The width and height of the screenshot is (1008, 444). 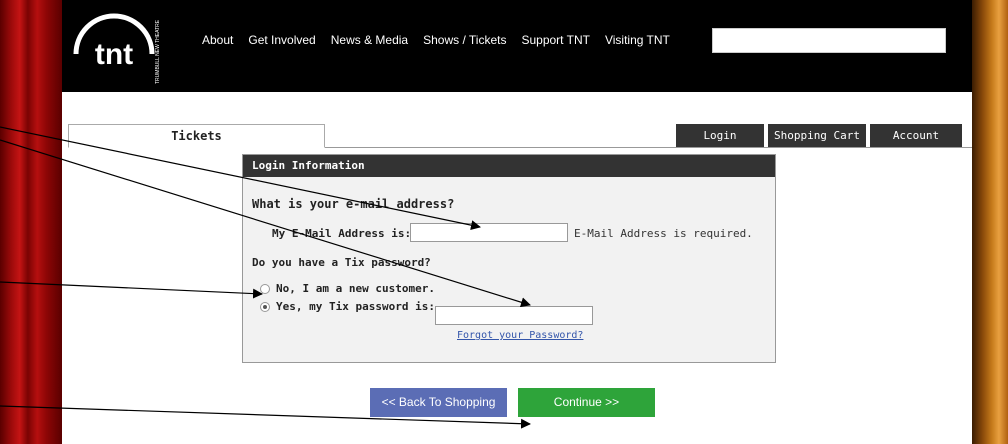 I want to click on tab-tickets: Tickets, so click(x=196, y=136).